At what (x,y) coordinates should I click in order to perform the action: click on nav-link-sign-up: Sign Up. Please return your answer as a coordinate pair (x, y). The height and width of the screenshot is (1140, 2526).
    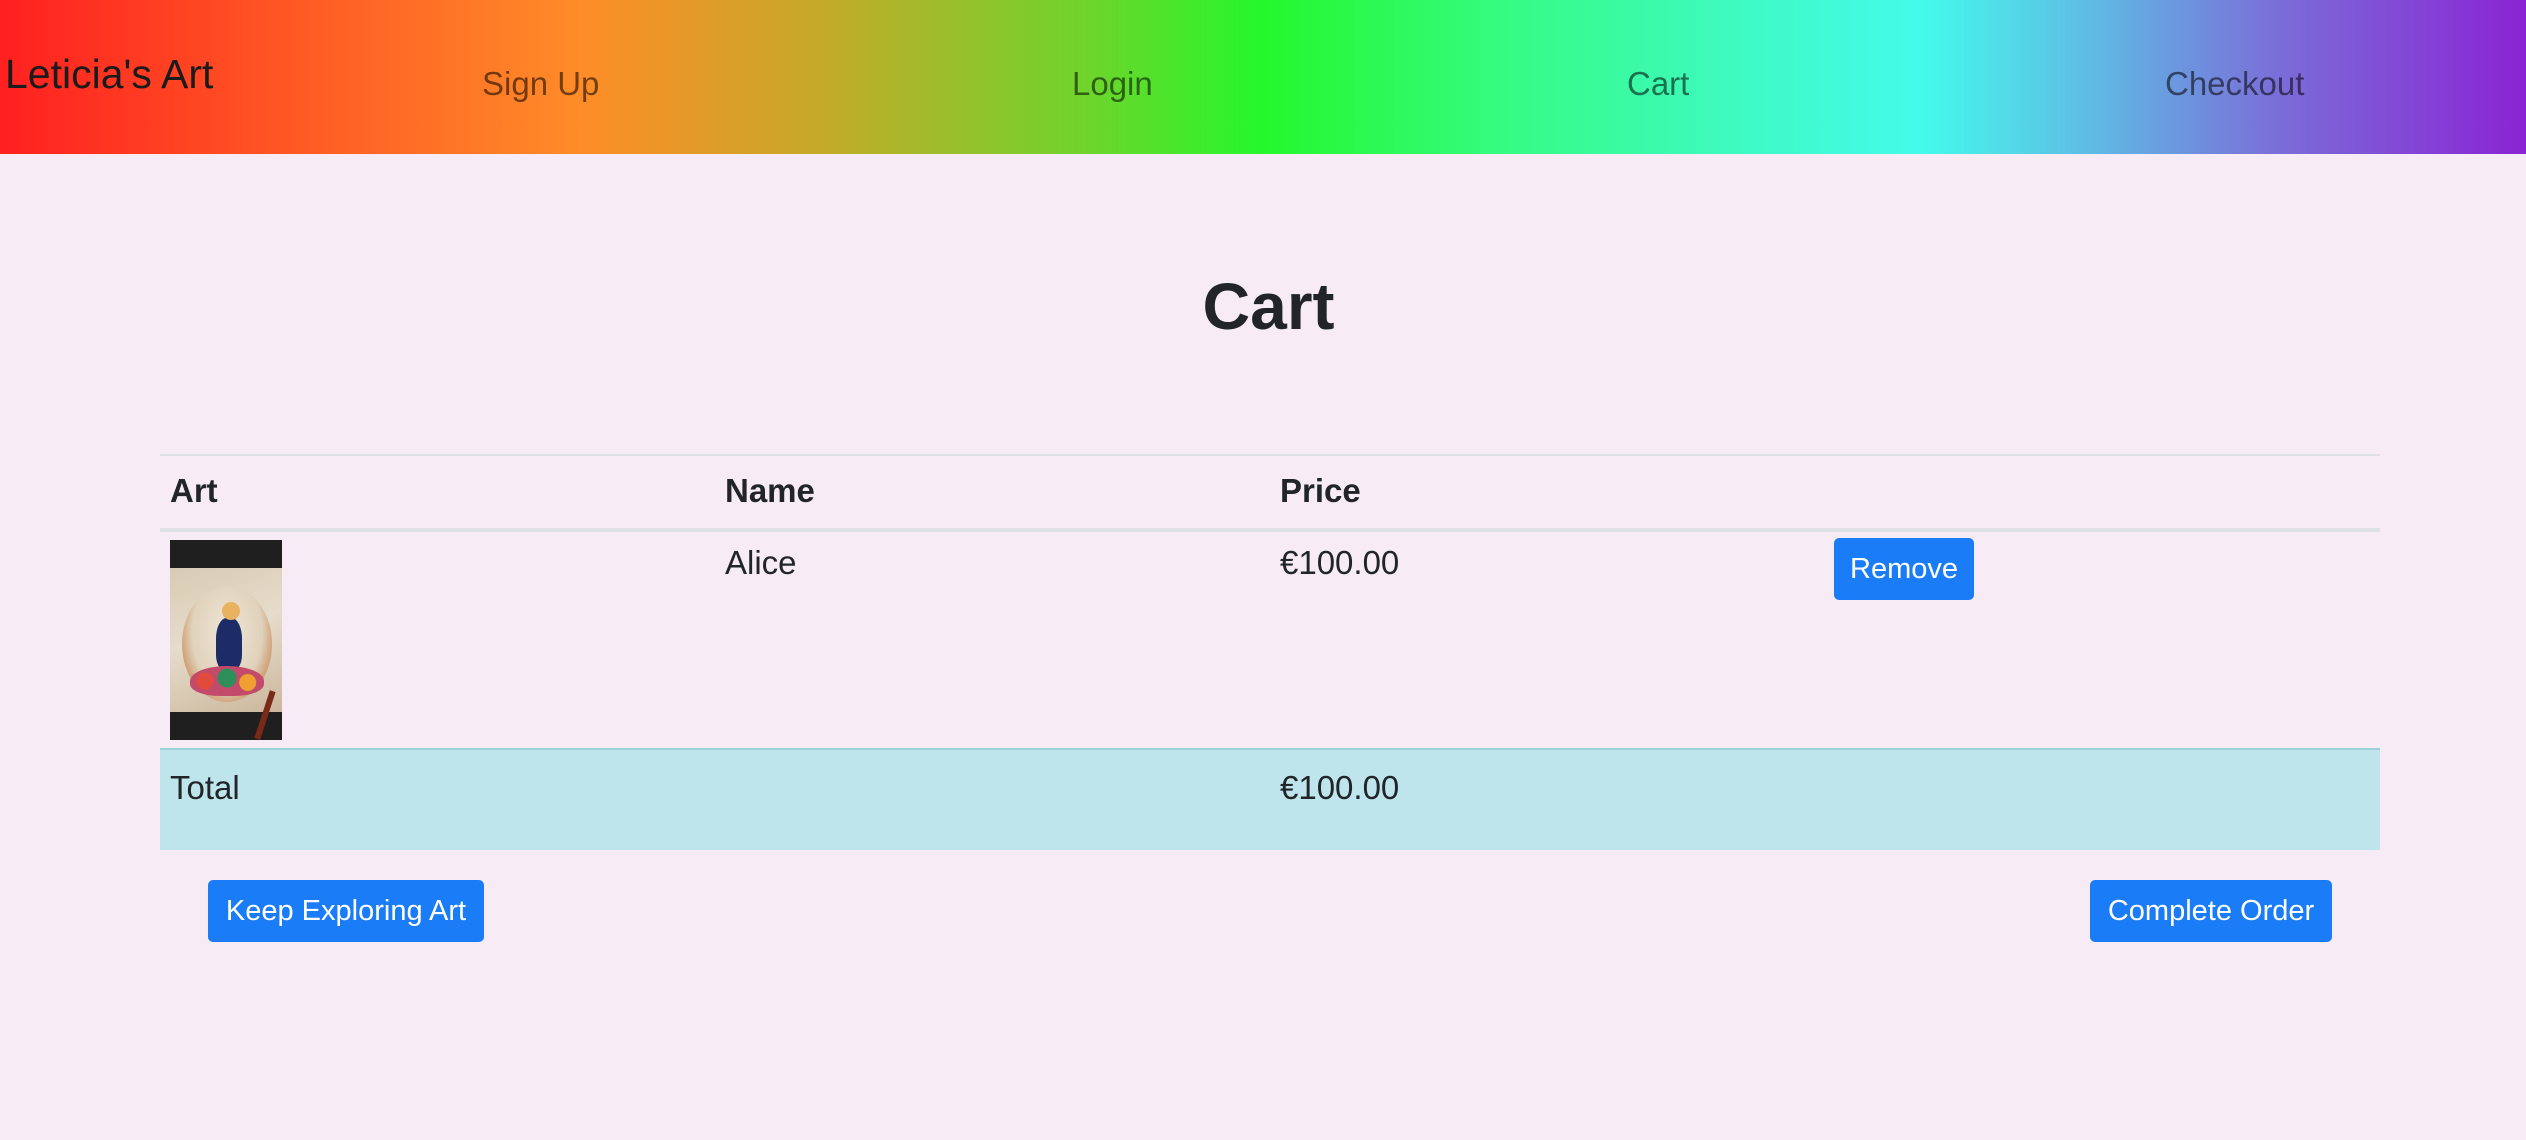
    Looking at the image, I should click on (540, 84).